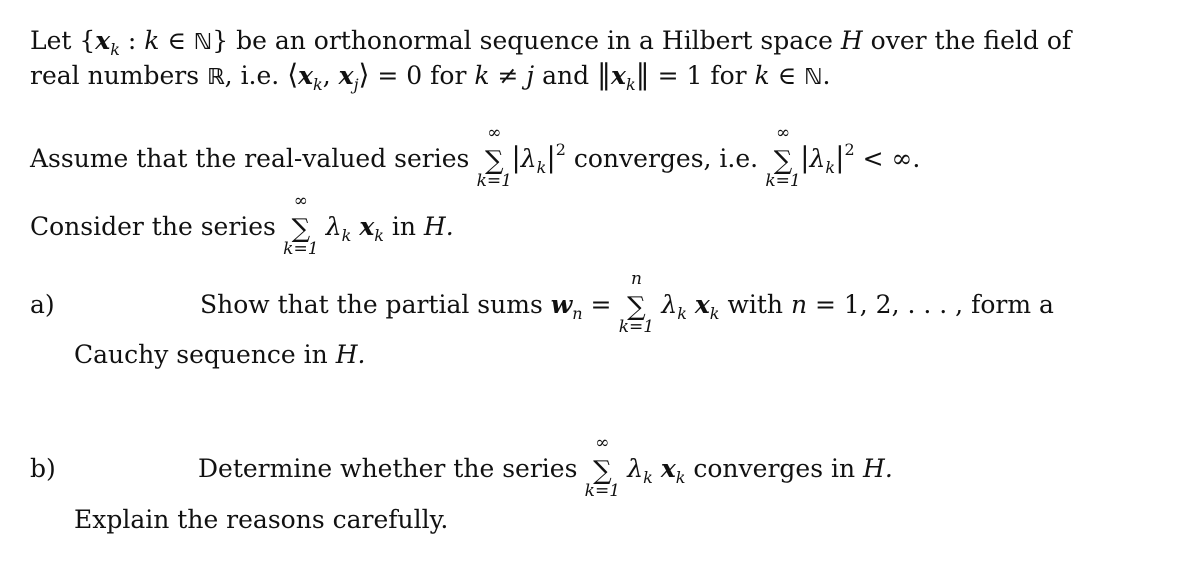  Describe the element at coordinates (300, 225) in the screenshot. I see `summation-3: ∞ ∑ k=1` at that location.